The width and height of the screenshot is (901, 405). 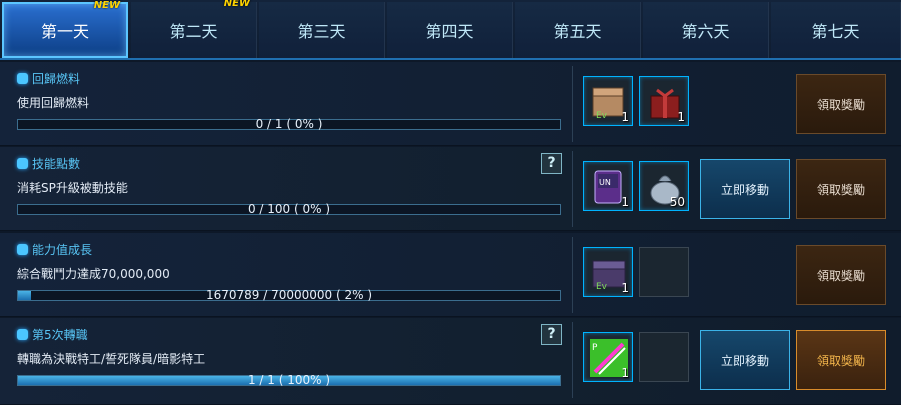 I want to click on tab-day-5: 第五天, so click(x=578, y=30).